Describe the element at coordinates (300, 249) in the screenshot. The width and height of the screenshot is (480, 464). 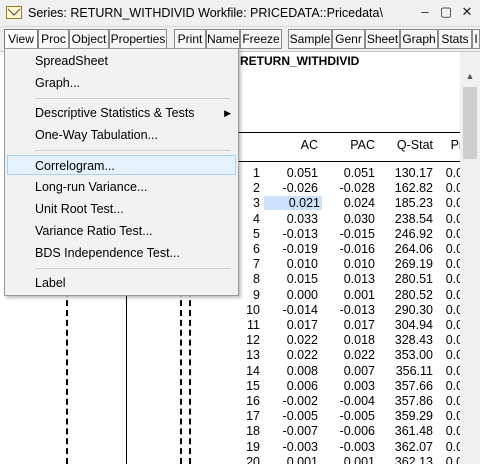
I see `cell-ac: -0.019` at that location.